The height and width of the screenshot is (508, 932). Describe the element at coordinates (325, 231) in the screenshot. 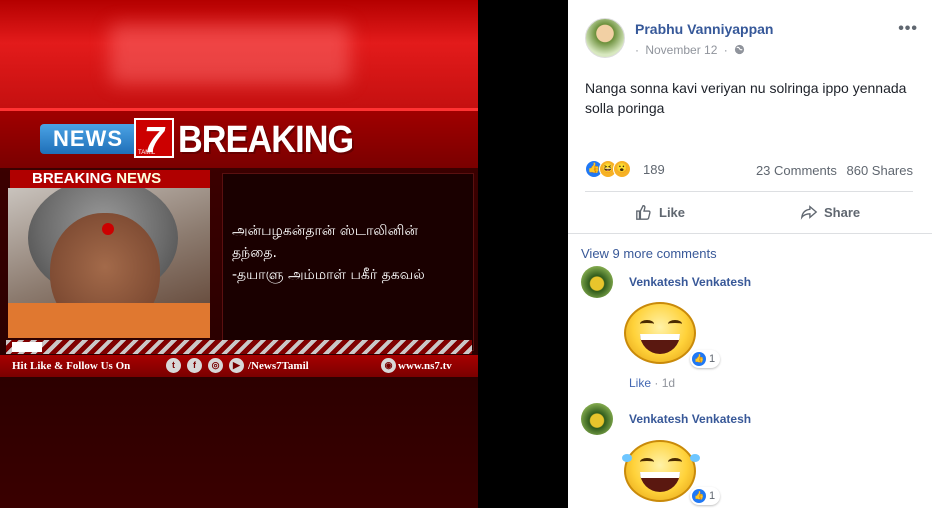

I see `quote-line: அன்பழகன்தான் ஸ்டாலினின்` at that location.